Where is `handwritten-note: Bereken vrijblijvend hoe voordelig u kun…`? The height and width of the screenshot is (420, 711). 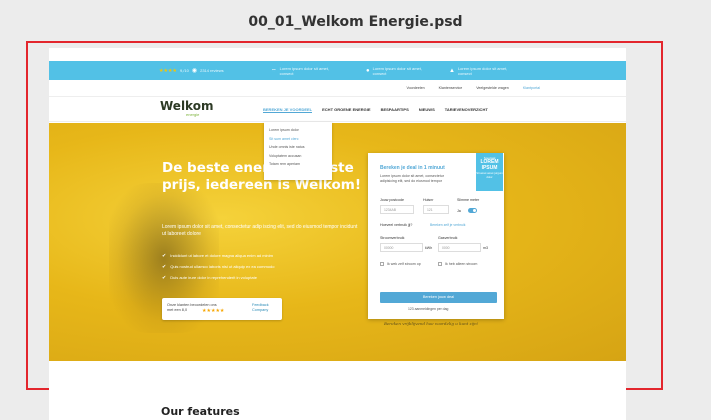 handwritten-note: Bereken vrijblijvend hoe voordelig u kun… is located at coordinates (431, 323).